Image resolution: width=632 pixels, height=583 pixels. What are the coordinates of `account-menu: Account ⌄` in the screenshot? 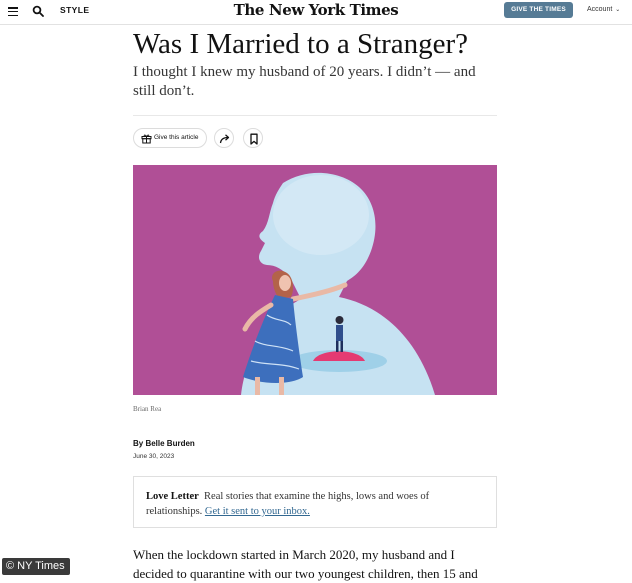 It's located at (603, 9).